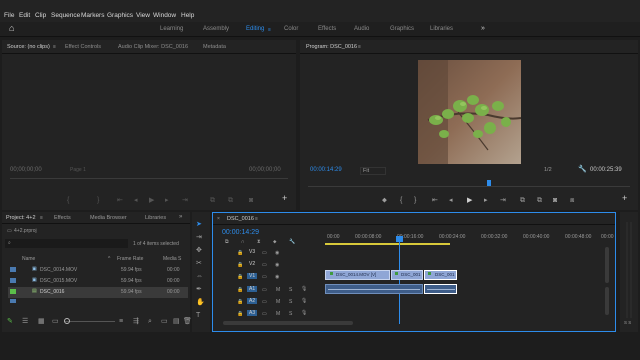 This screenshot has height=360, width=640. What do you see at coordinates (187, 15) in the screenshot?
I see `menu-help: Help` at bounding box center [187, 15].